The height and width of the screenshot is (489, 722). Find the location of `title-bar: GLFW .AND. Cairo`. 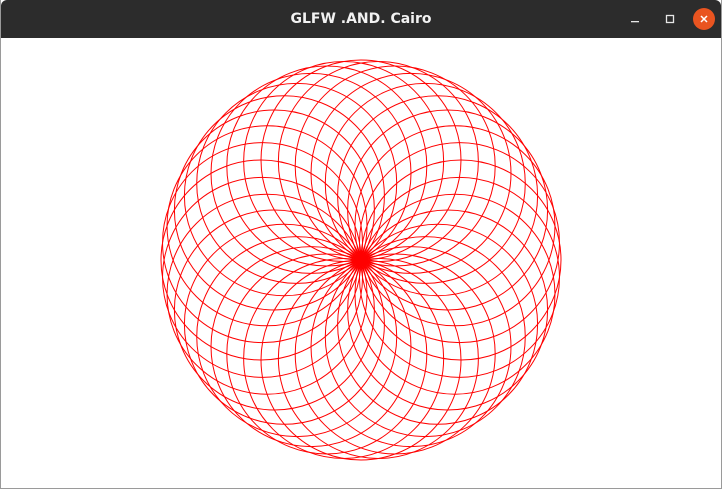

title-bar: GLFW .AND. Cairo is located at coordinates (361, 19).